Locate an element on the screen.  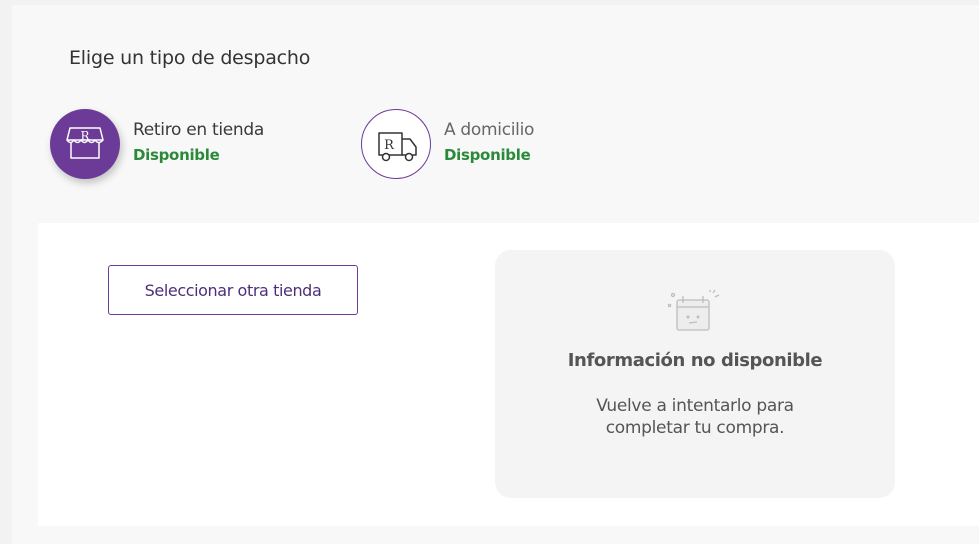
store-option-status: Disponible is located at coordinates (176, 155).